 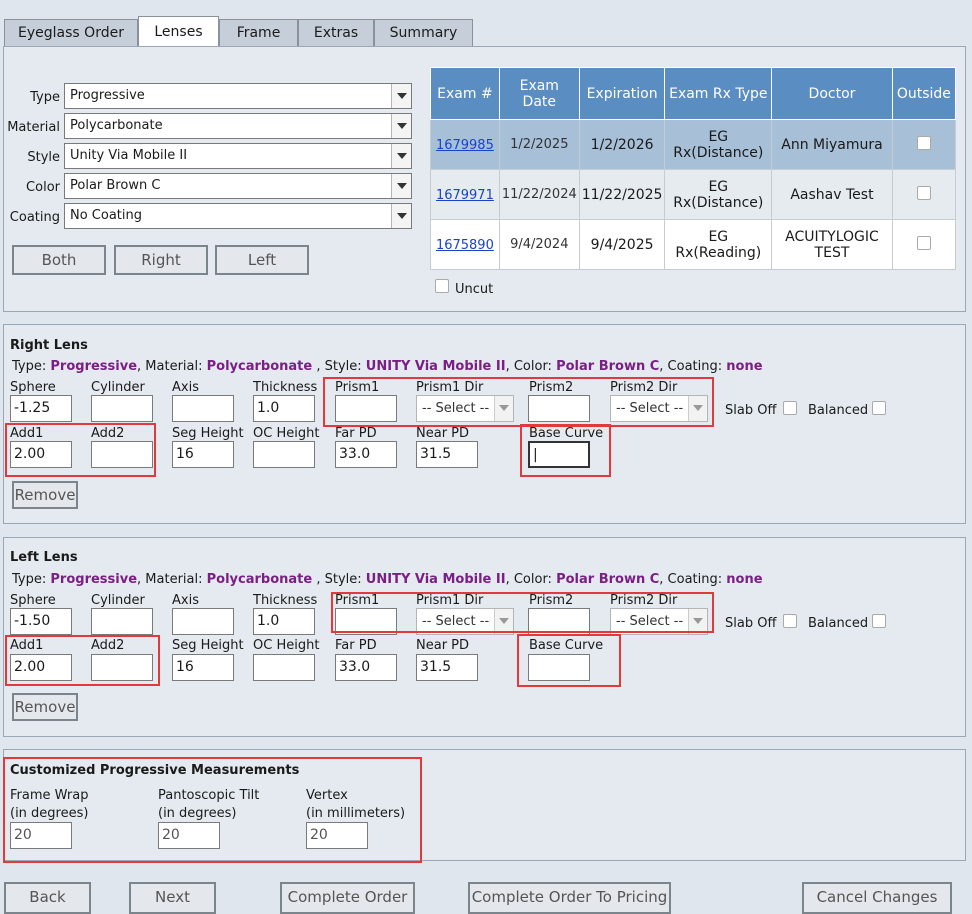 What do you see at coordinates (43, 157) in the screenshot?
I see `style-label: Style` at bounding box center [43, 157].